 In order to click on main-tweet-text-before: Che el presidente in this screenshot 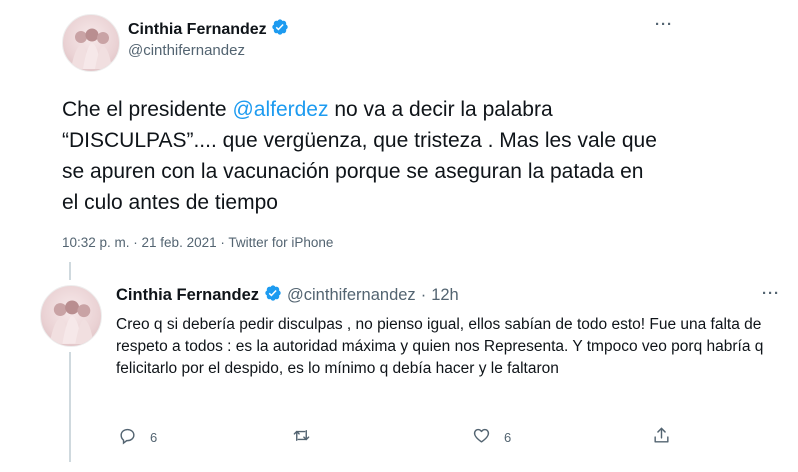, I will do `click(147, 109)`.